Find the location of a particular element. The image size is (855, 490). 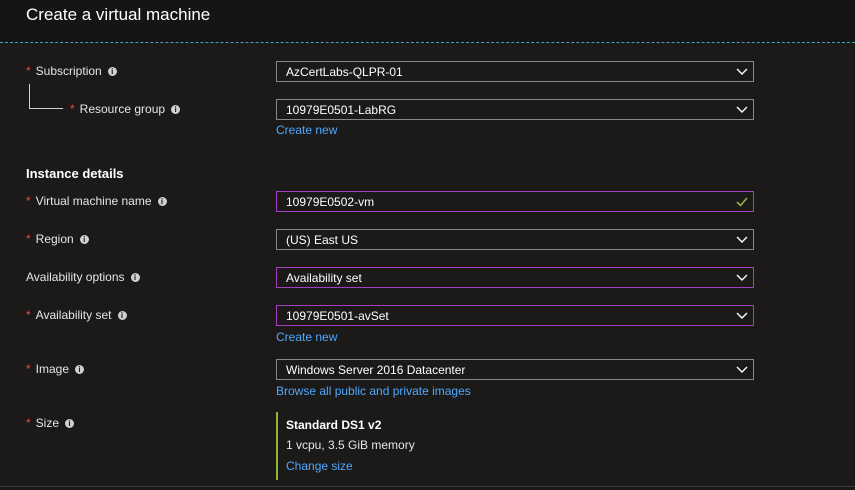

size-description: 1 vcpu, 3.5 GiB memory is located at coordinates (350, 445).